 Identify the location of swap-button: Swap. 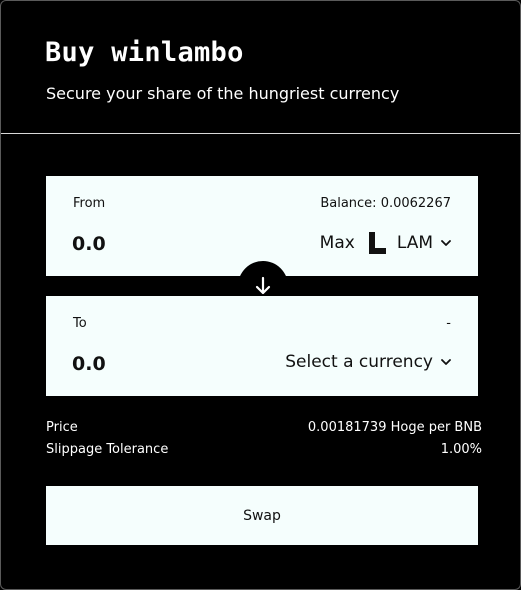
(262, 515).